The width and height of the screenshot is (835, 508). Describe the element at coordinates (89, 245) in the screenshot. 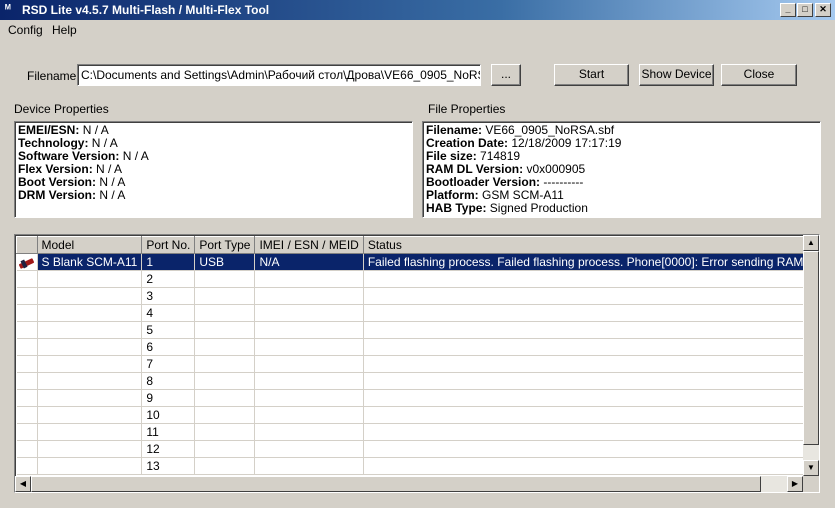

I see `column-header-model: Model` at that location.